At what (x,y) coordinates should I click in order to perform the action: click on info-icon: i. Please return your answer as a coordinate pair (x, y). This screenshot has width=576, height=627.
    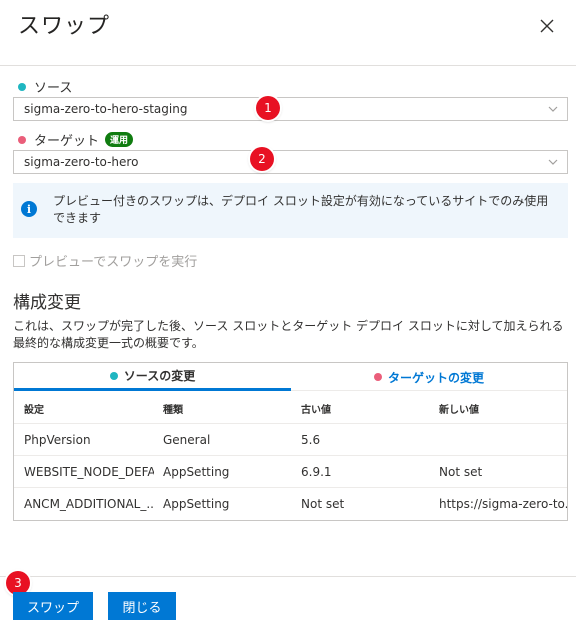
    Looking at the image, I should click on (29, 209).